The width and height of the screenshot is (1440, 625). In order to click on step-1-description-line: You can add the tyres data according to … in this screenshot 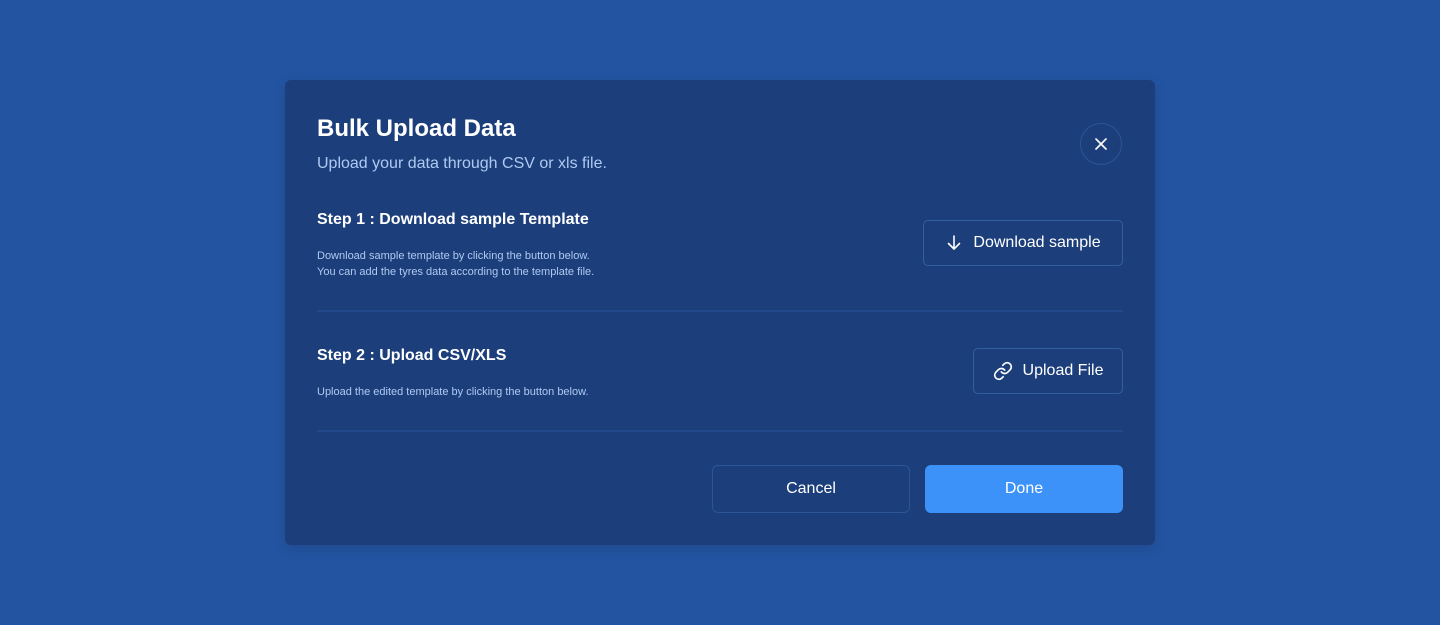, I will do `click(456, 272)`.